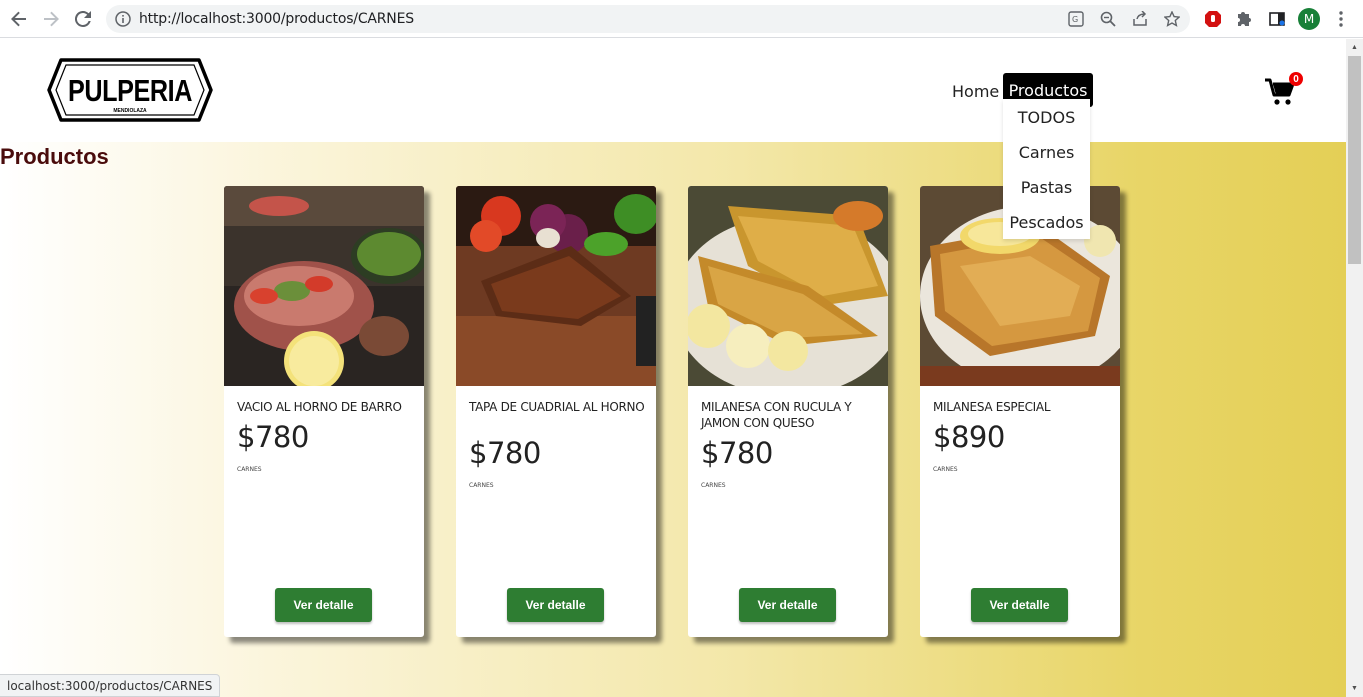 The width and height of the screenshot is (1363, 697). Describe the element at coordinates (1354, 368) in the screenshot. I see `page-scrollbar: ▲ ▼` at that location.